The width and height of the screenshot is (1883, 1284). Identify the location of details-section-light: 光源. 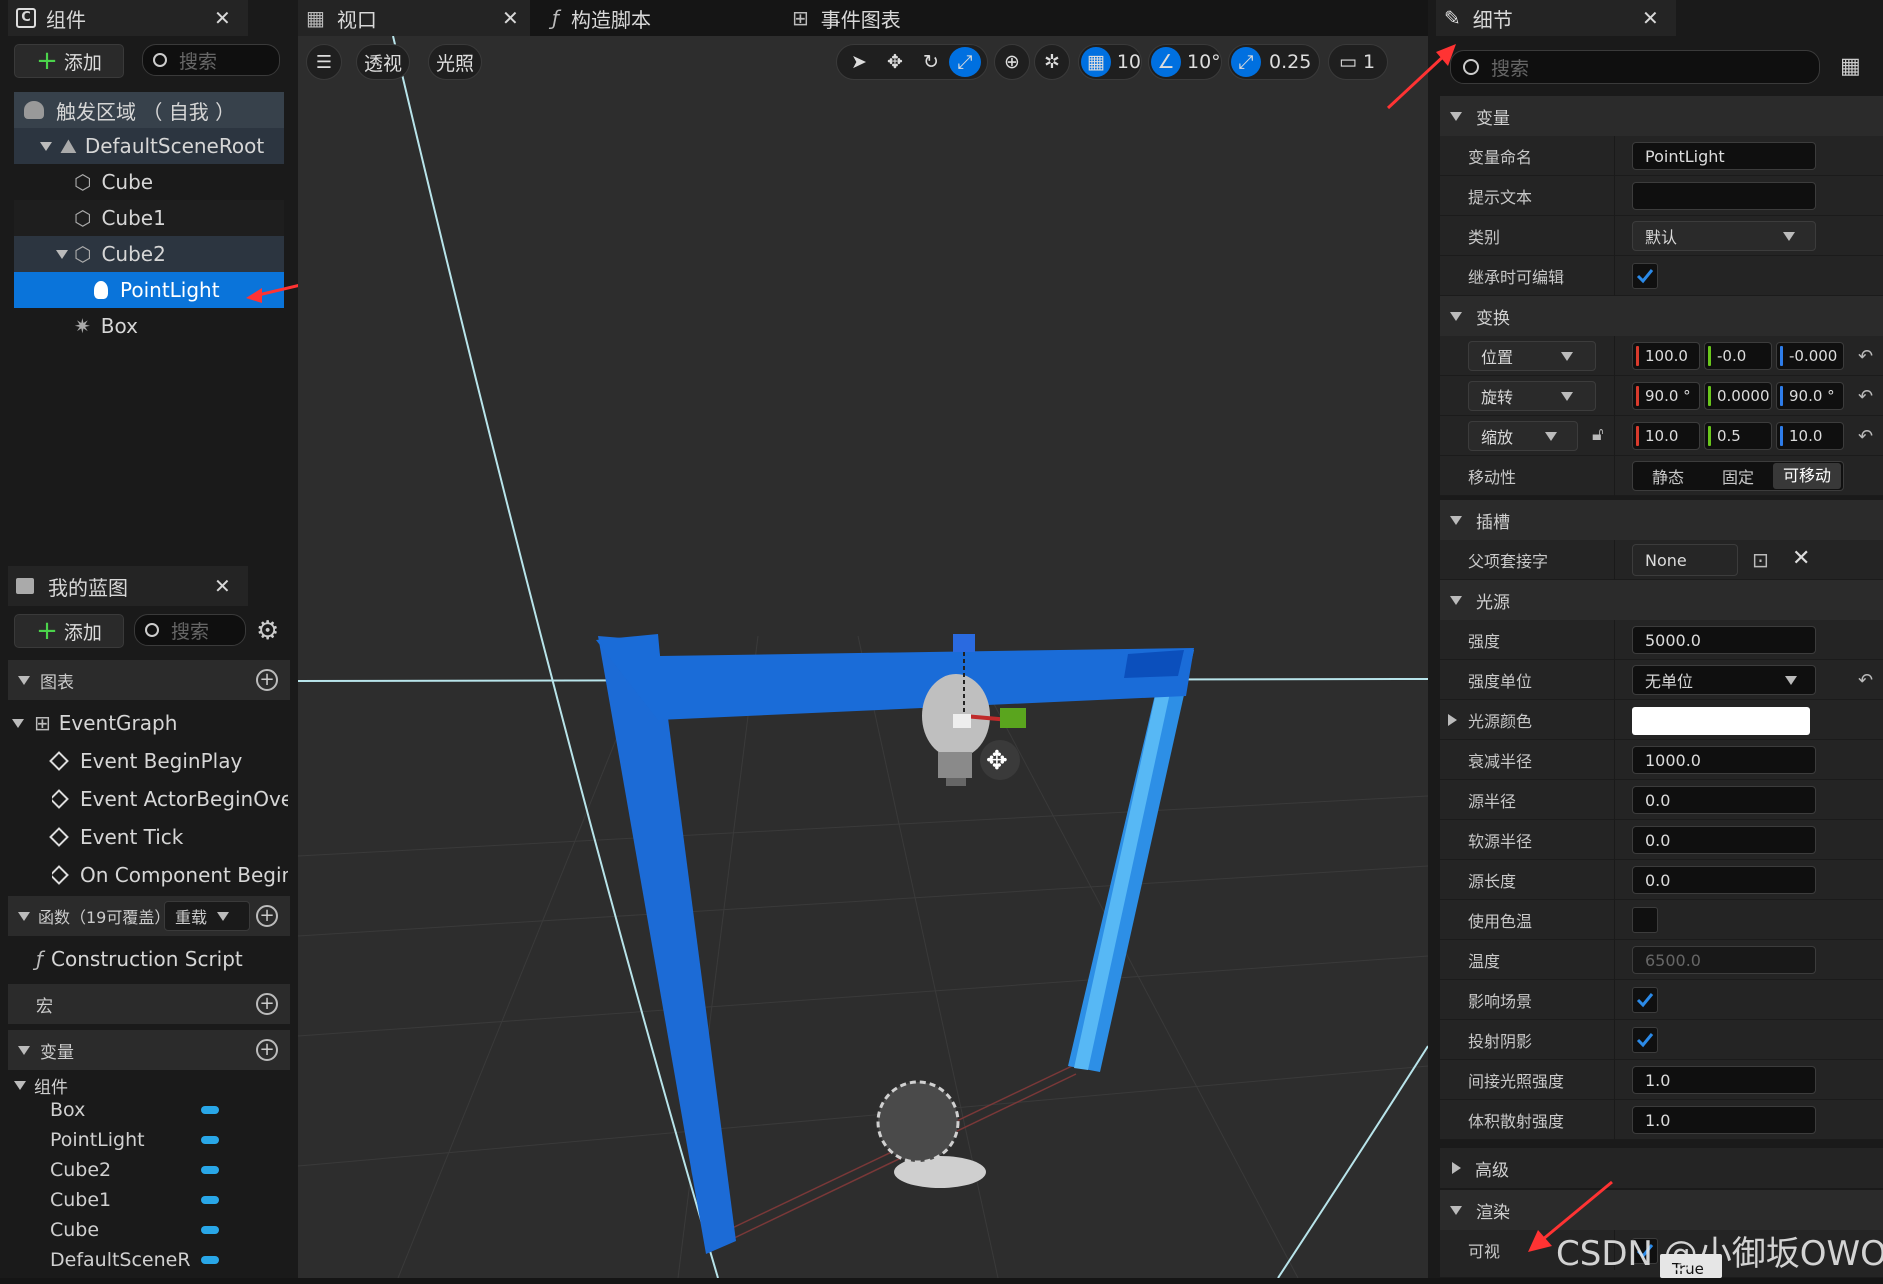
(1661, 600).